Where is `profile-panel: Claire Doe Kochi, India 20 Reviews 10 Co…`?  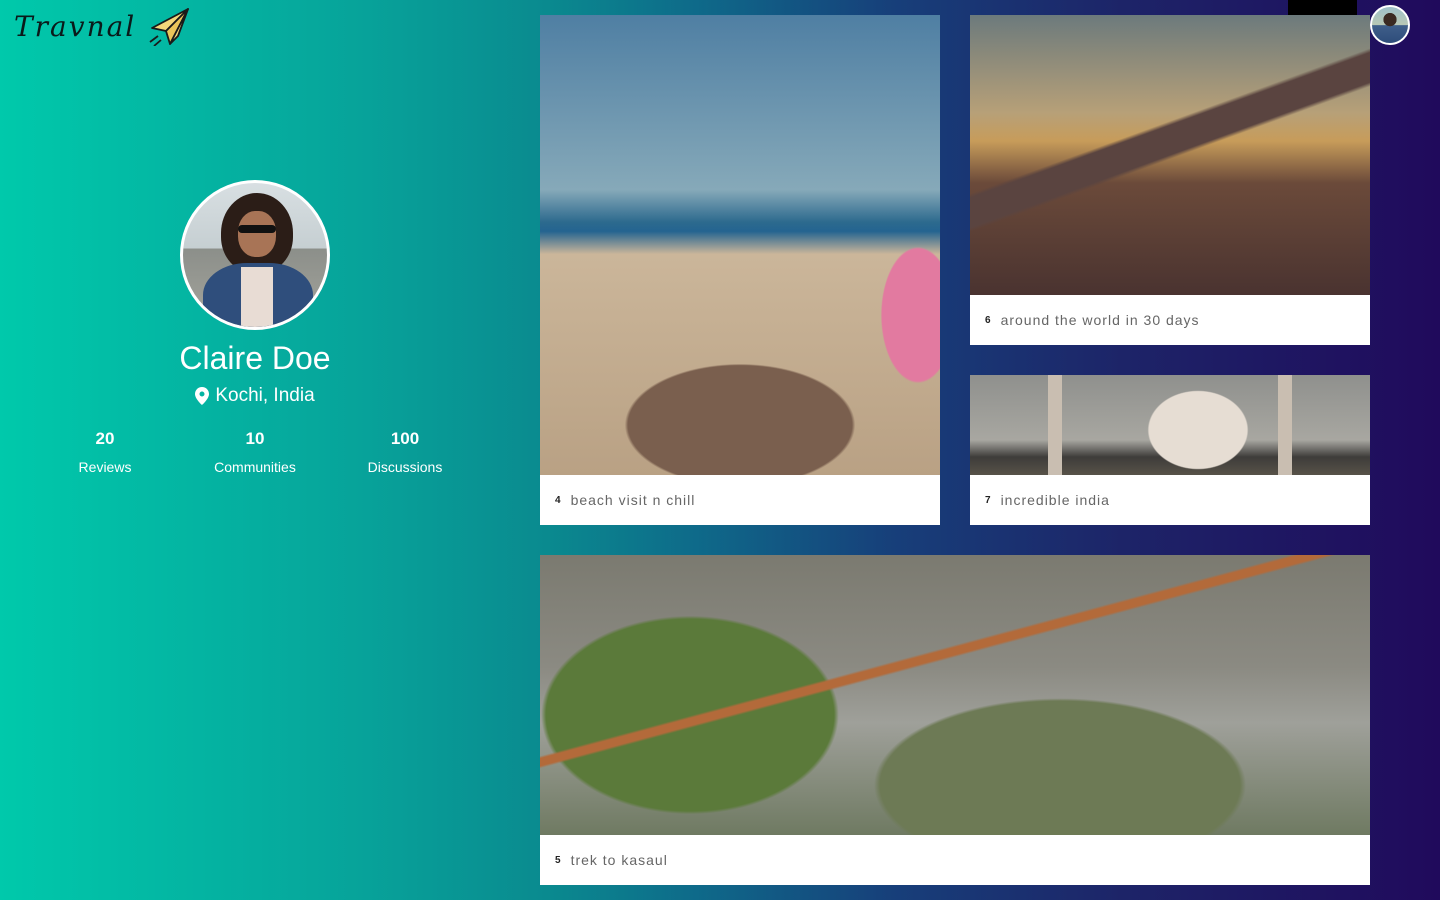 profile-panel: Claire Doe Kochi, India 20 Reviews 10 Co… is located at coordinates (255, 327).